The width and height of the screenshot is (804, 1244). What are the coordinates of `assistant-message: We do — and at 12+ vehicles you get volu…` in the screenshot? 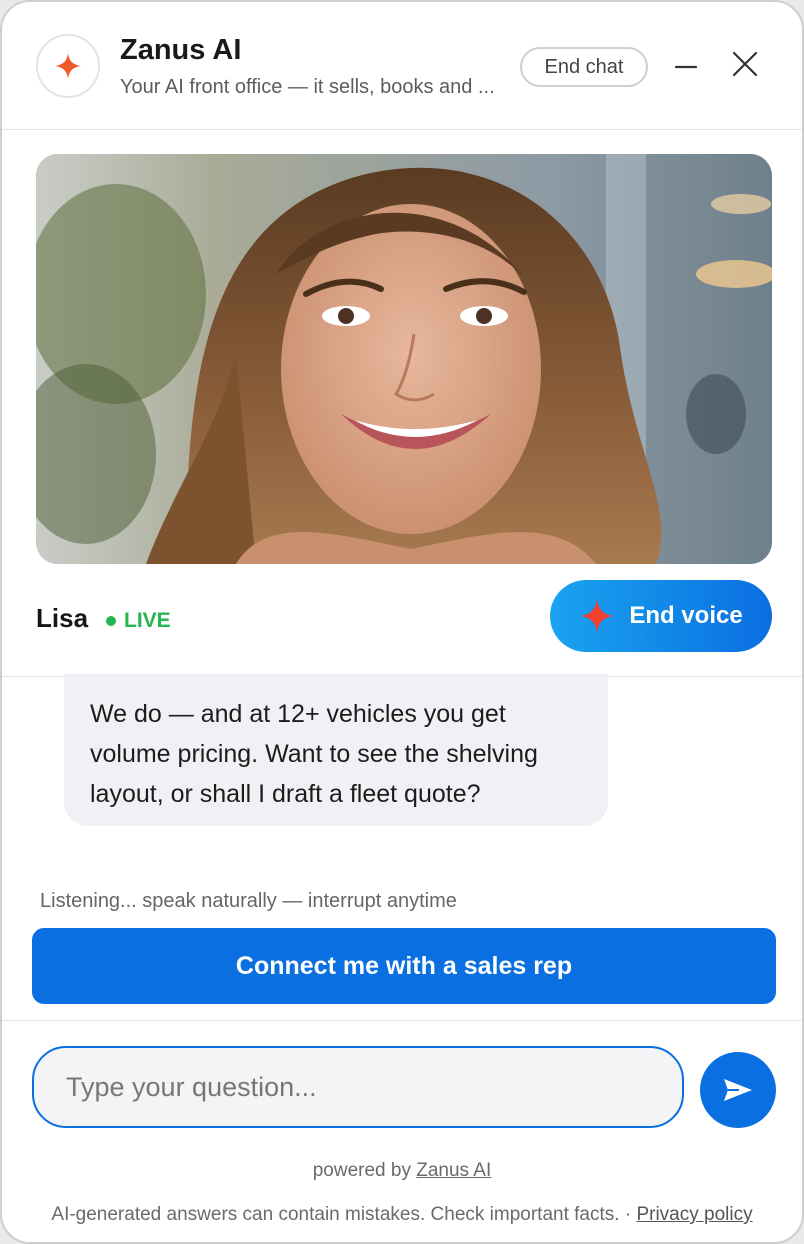 It's located at (336, 750).